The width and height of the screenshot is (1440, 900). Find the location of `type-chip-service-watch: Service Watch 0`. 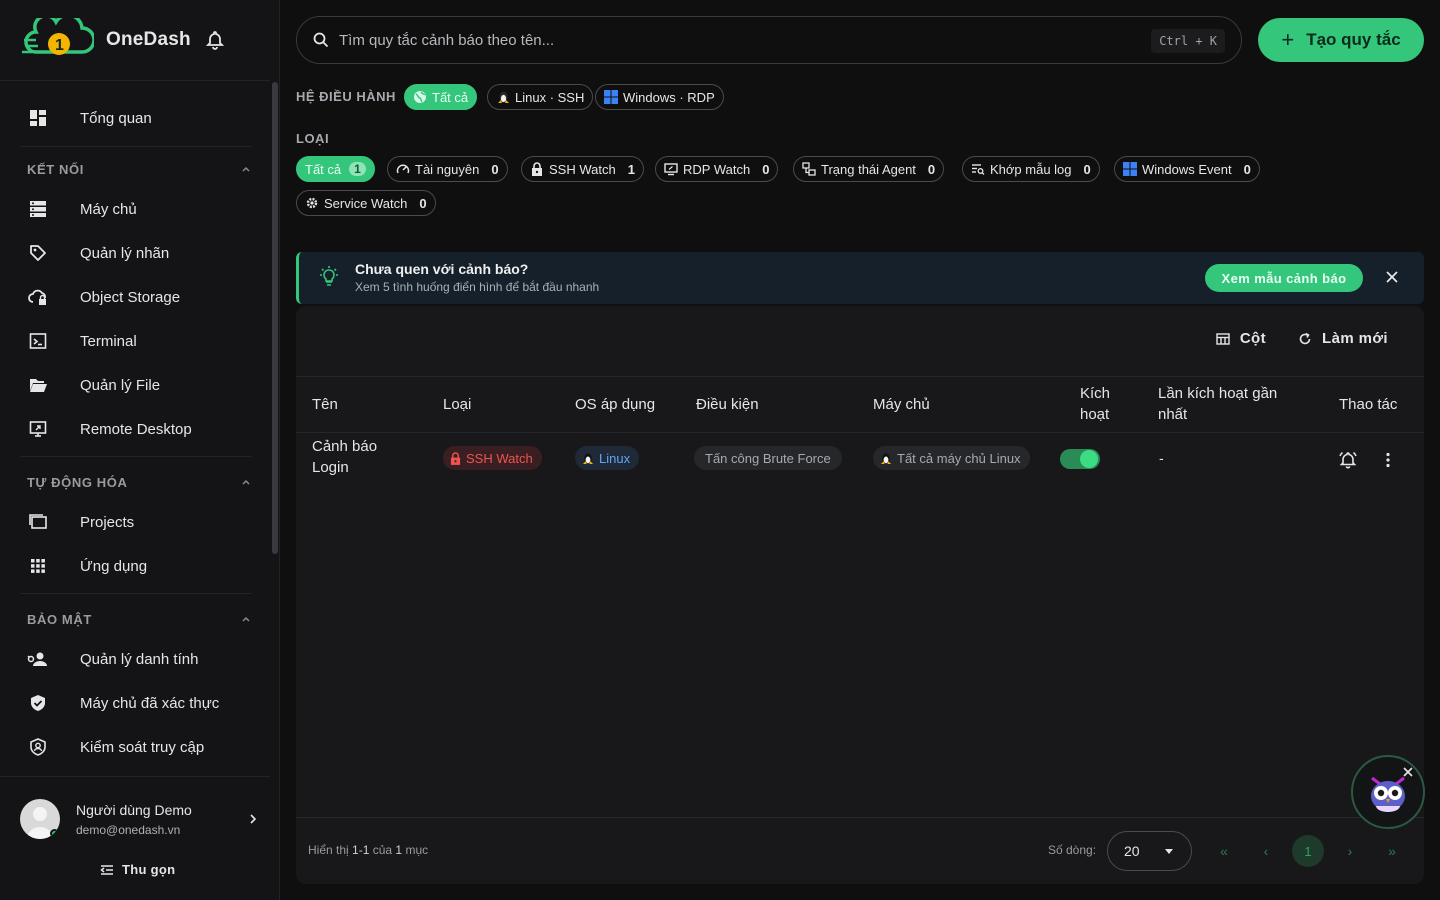

type-chip-service-watch: Service Watch 0 is located at coordinates (366, 203).